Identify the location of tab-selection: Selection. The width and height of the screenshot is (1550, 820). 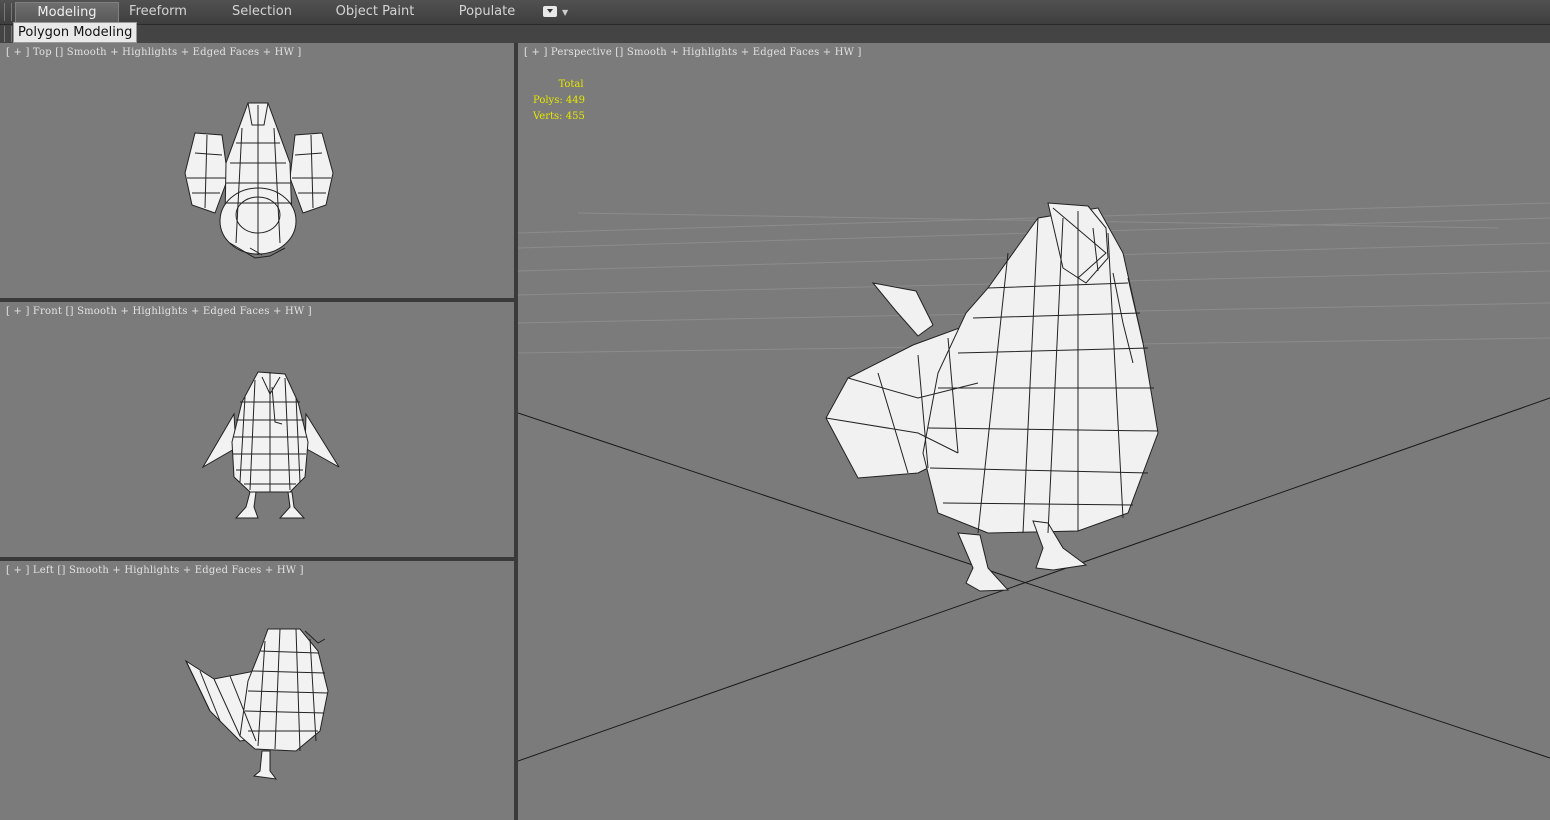
(262, 12).